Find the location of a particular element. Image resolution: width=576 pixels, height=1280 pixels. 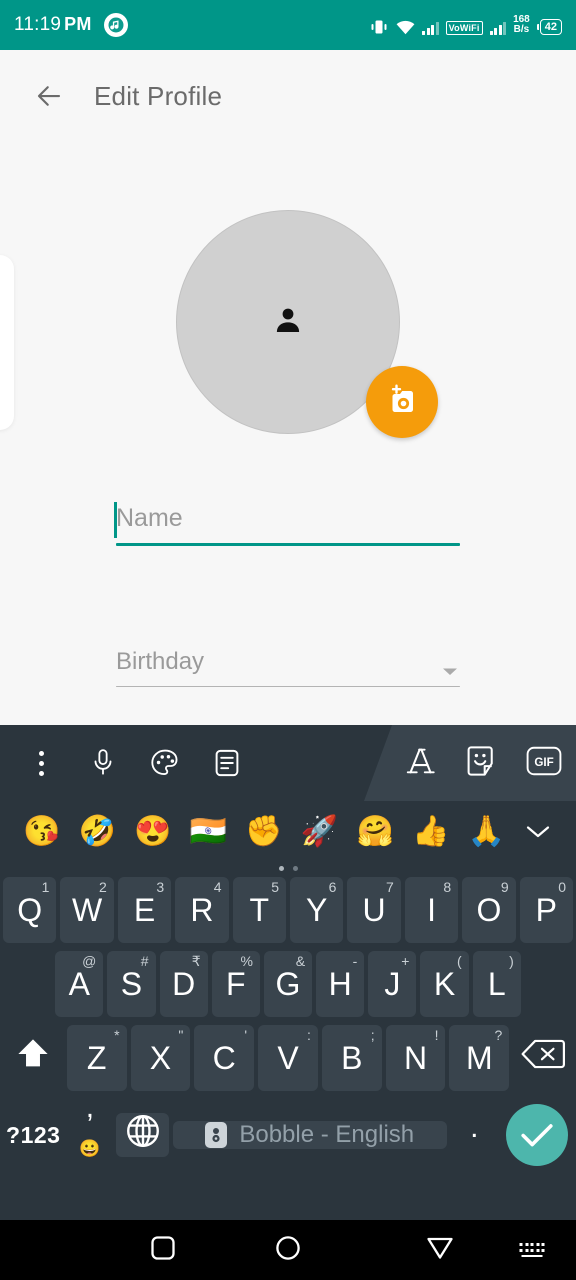

emoji-item: 🚀 is located at coordinates (320, 832).